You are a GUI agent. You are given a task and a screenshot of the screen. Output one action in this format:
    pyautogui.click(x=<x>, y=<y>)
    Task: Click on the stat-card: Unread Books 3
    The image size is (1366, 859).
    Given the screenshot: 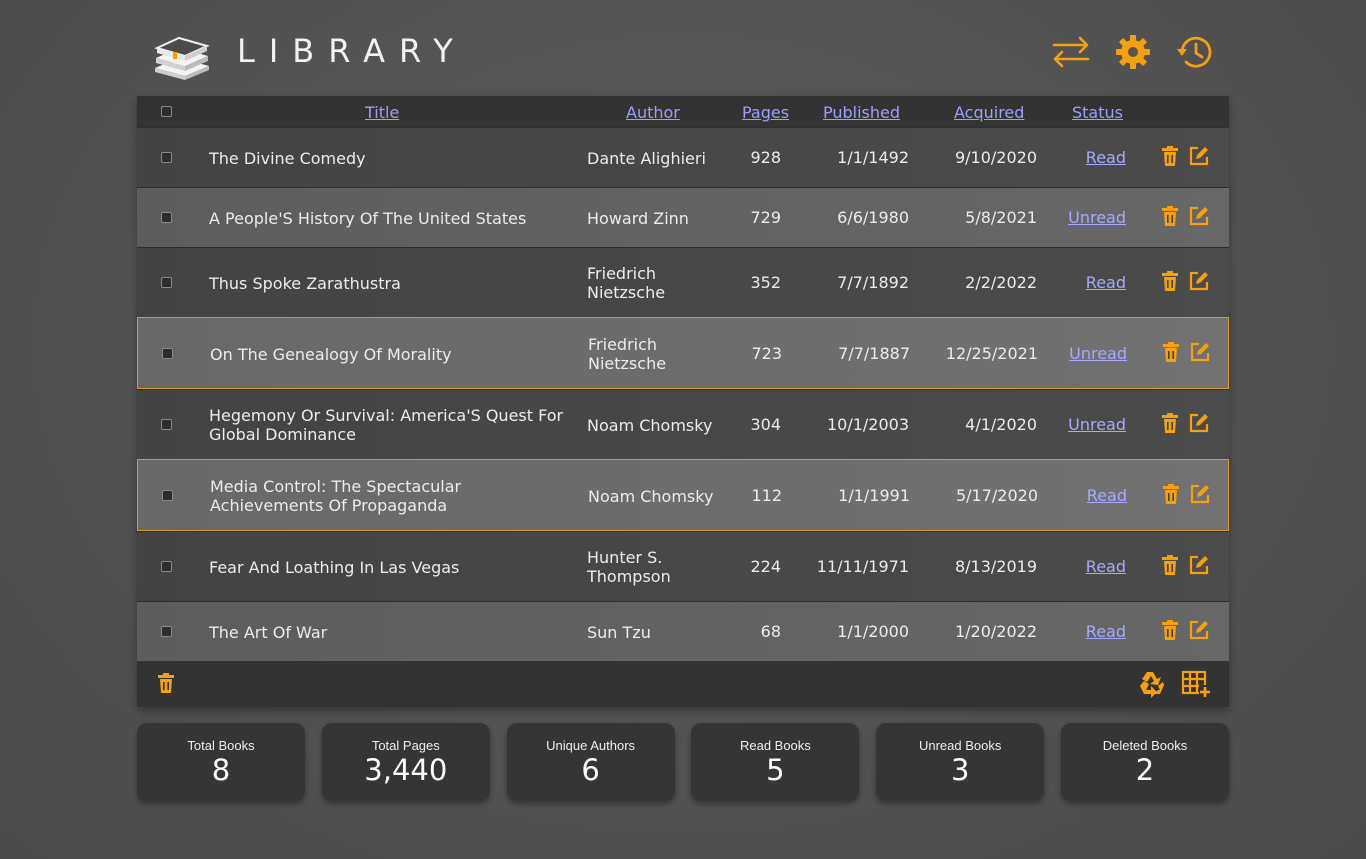 What is the action you would take?
    pyautogui.click(x=960, y=762)
    